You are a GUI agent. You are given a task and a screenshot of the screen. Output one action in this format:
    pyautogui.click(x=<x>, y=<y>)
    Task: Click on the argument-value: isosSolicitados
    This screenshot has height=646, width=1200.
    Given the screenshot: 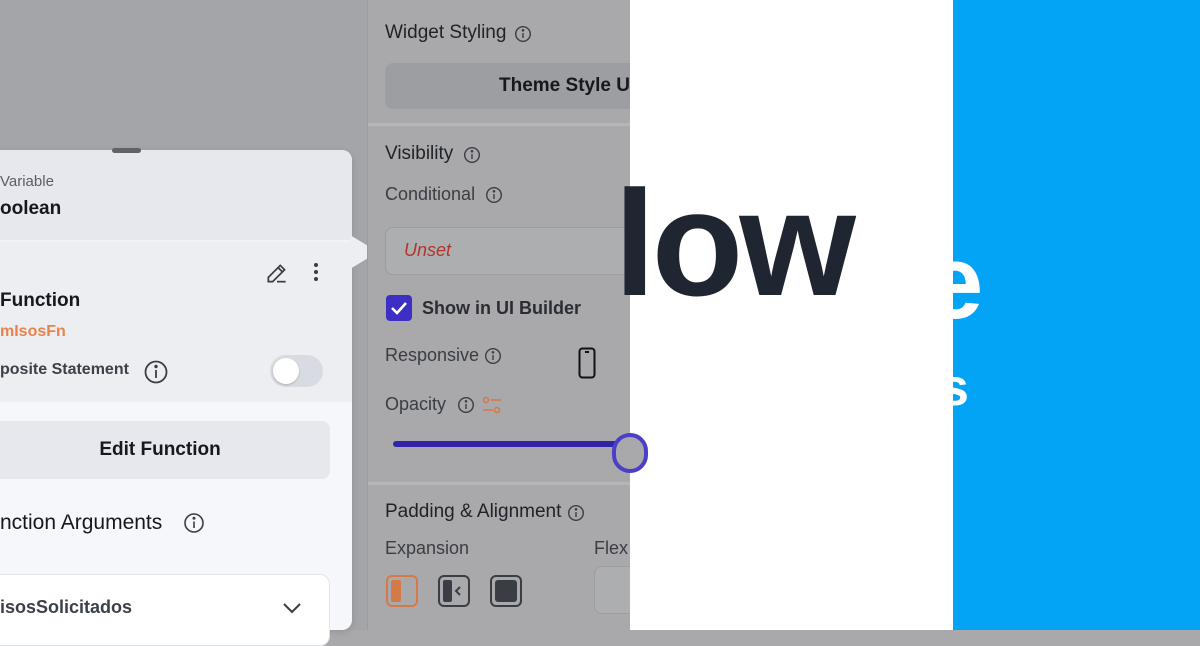 What is the action you would take?
    pyautogui.click(x=66, y=607)
    